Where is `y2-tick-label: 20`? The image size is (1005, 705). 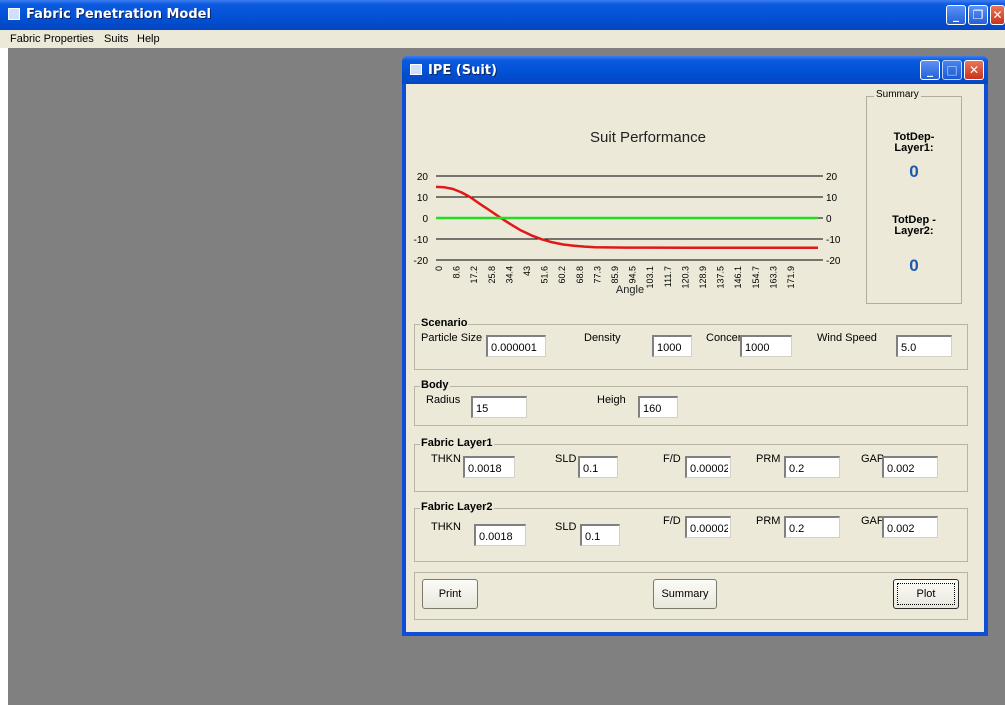
y2-tick-label: 20 is located at coordinates (832, 177).